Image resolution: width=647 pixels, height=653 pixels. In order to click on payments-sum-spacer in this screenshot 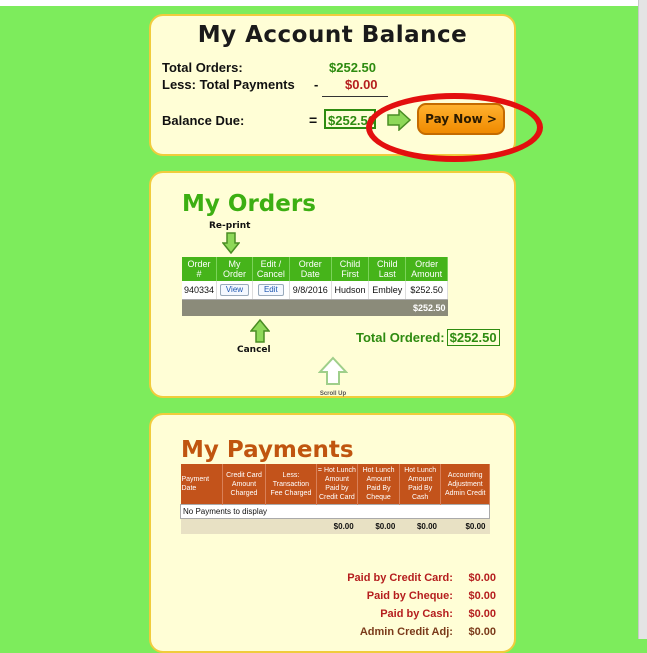, I will do `click(248, 526)`.